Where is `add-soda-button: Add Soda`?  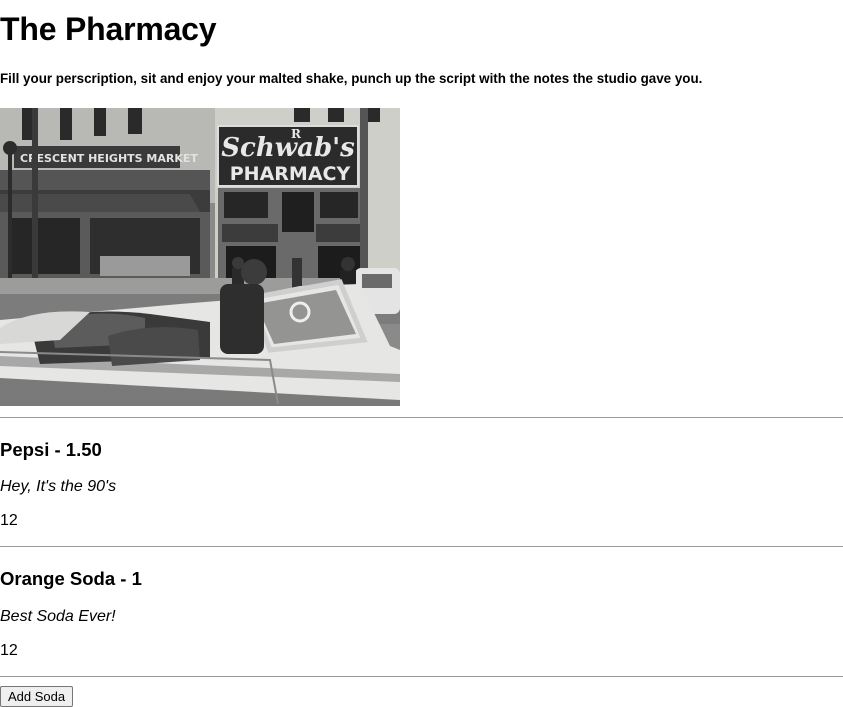
add-soda-button: Add Soda is located at coordinates (37, 696).